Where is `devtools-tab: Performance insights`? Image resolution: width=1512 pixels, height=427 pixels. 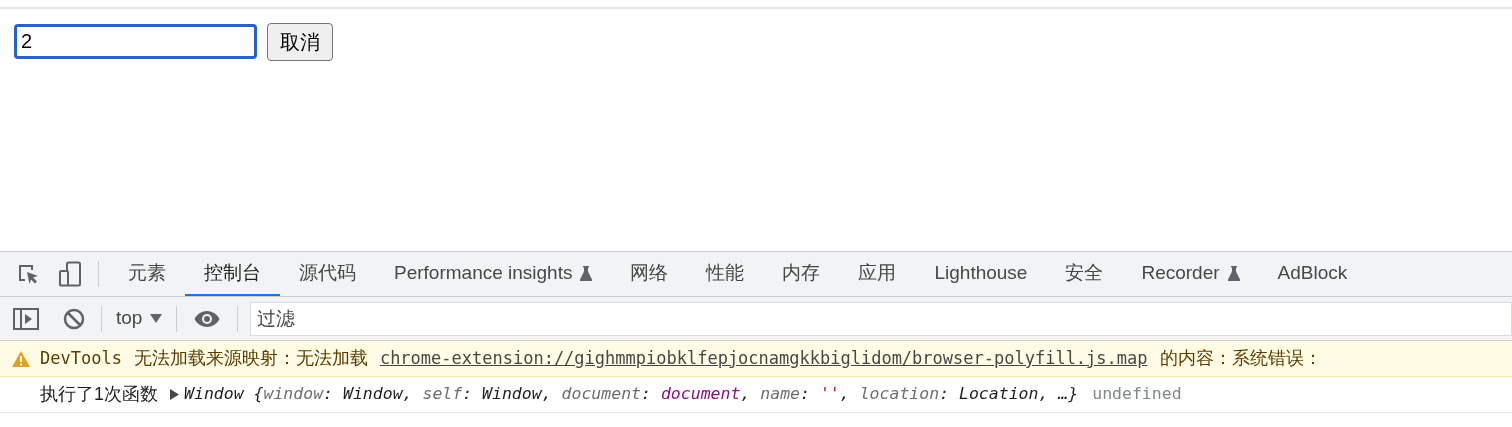
devtools-tab: Performance insights is located at coordinates (493, 274).